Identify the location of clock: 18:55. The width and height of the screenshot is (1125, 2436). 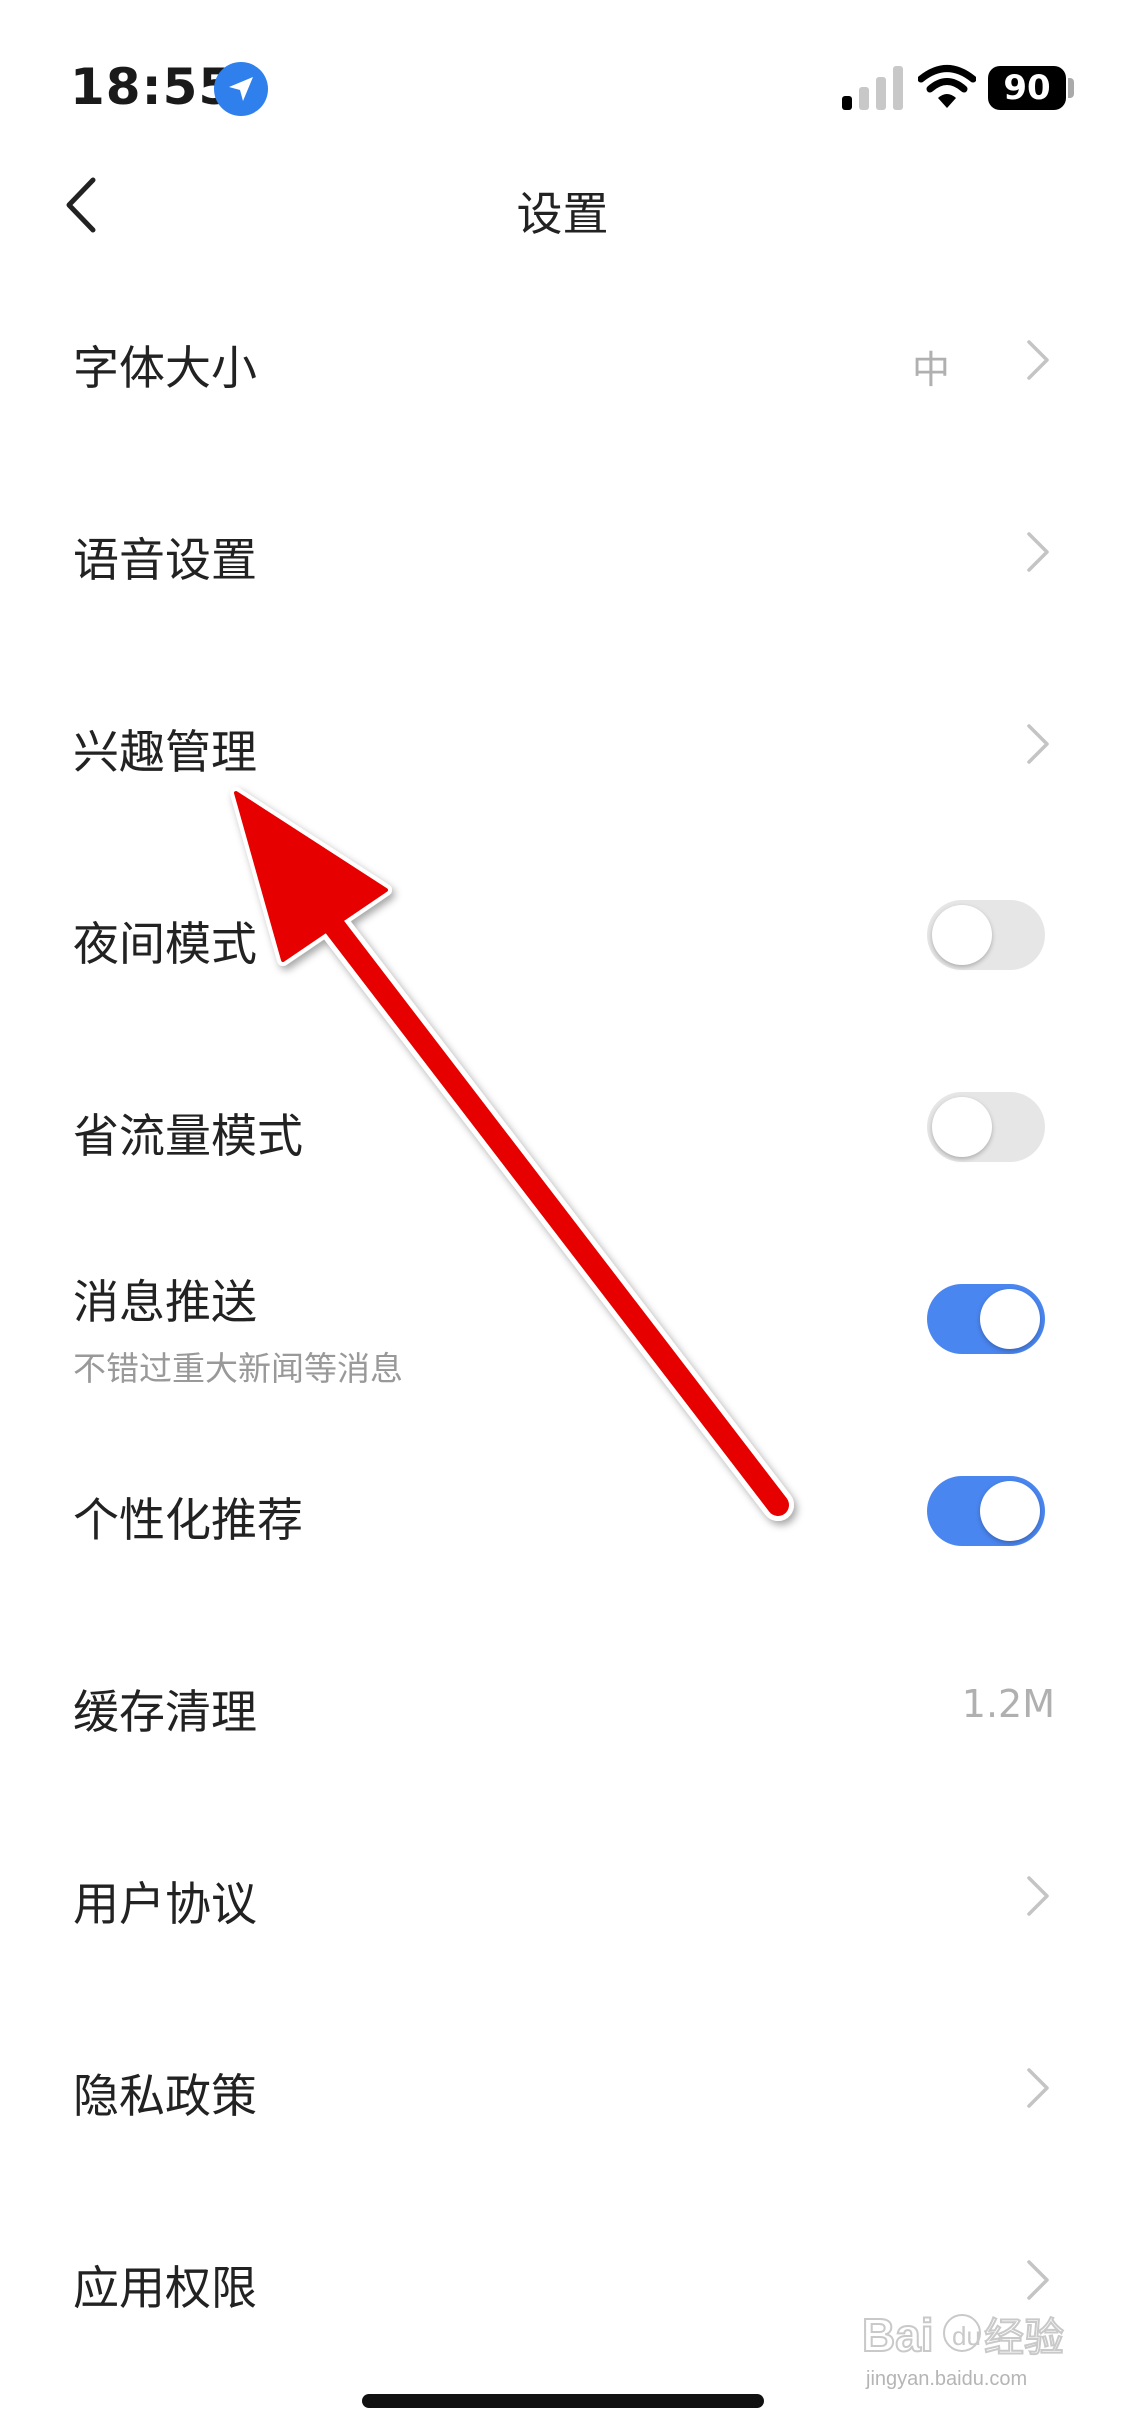
(152, 87).